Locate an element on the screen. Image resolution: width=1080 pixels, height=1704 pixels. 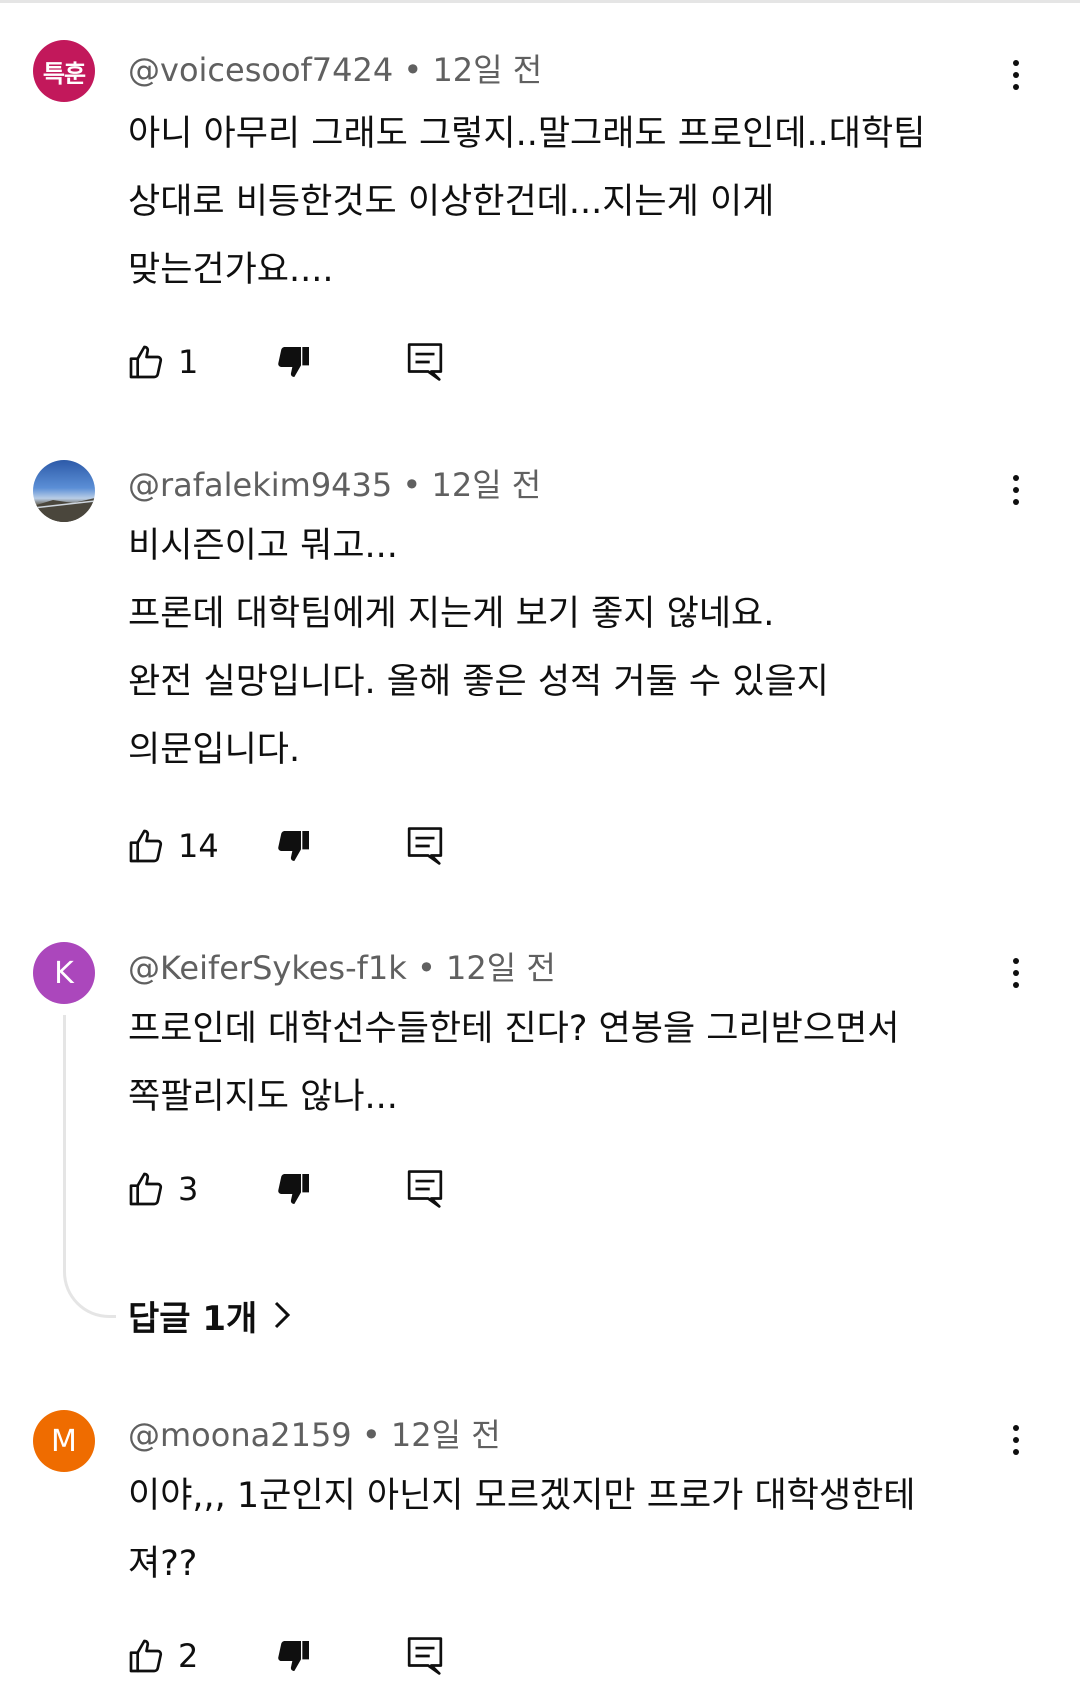
comment-actions: 1 is located at coordinates (336, 362).